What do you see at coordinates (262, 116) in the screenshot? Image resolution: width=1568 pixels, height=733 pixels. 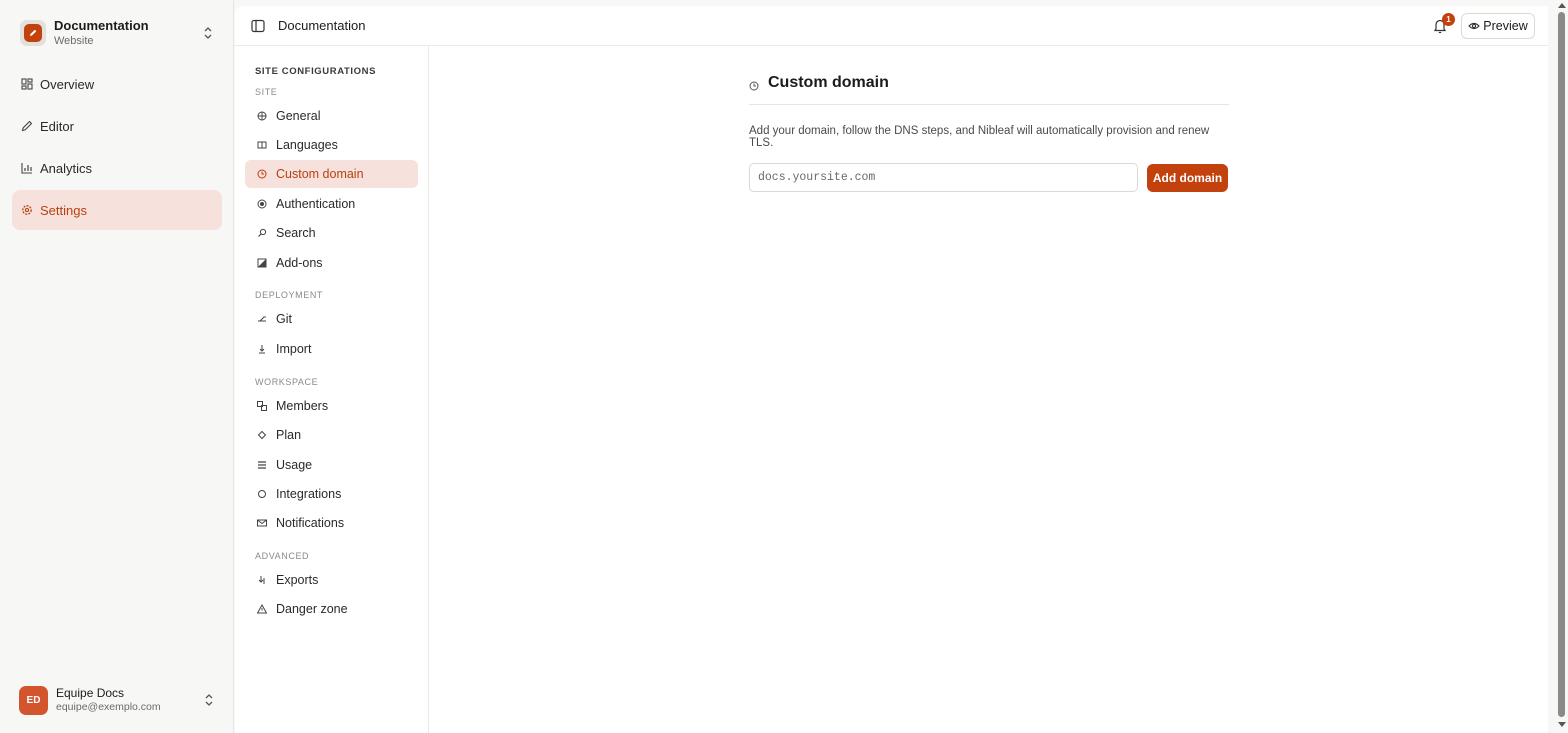 I see `globe-icon` at bounding box center [262, 116].